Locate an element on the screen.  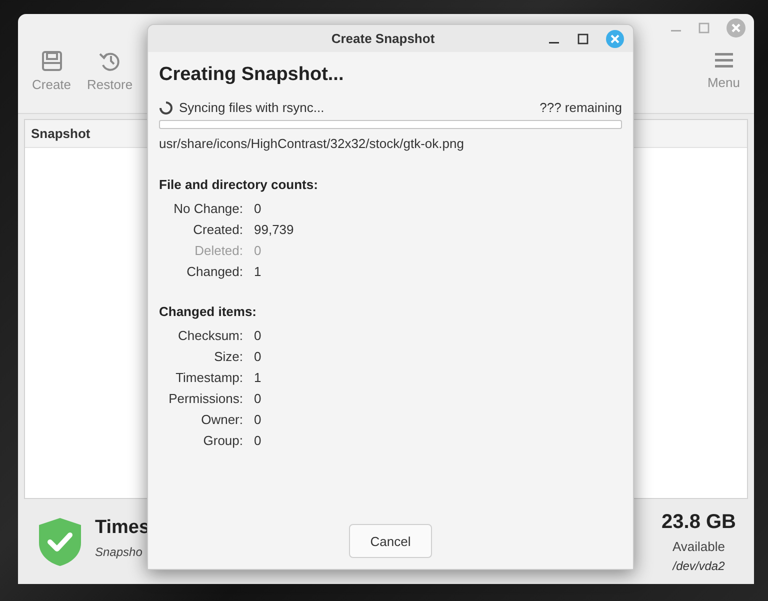
menu-button: Menu is located at coordinates (723, 70).